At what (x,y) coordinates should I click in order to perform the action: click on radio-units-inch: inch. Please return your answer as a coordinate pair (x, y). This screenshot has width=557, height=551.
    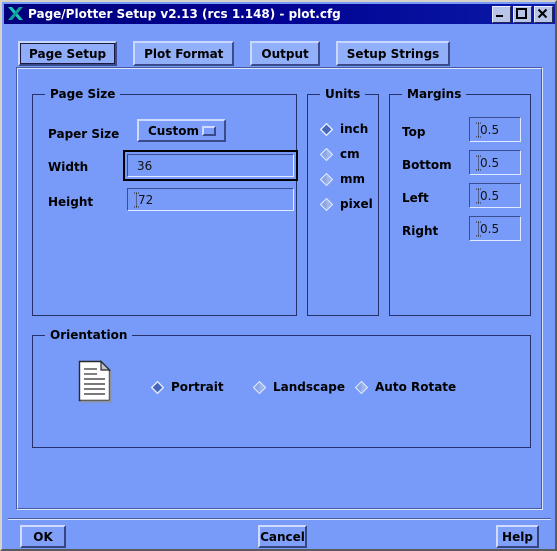
    Looking at the image, I should click on (344, 129).